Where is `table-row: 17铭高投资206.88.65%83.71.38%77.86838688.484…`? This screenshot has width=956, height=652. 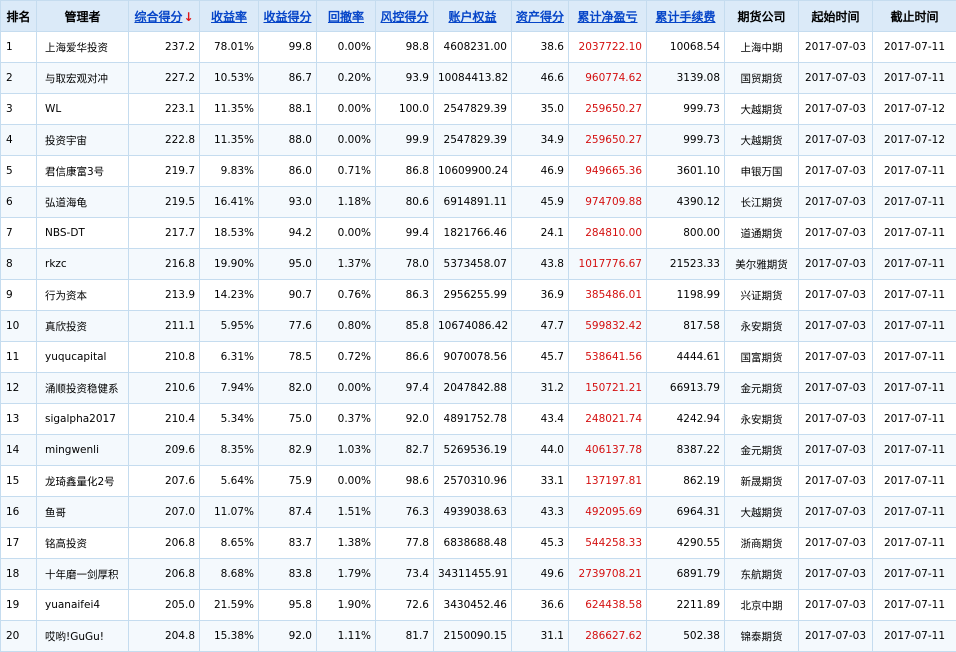
table-row: 17铭高投资206.88.65%83.71.38%77.86838688.484… is located at coordinates (478, 543).